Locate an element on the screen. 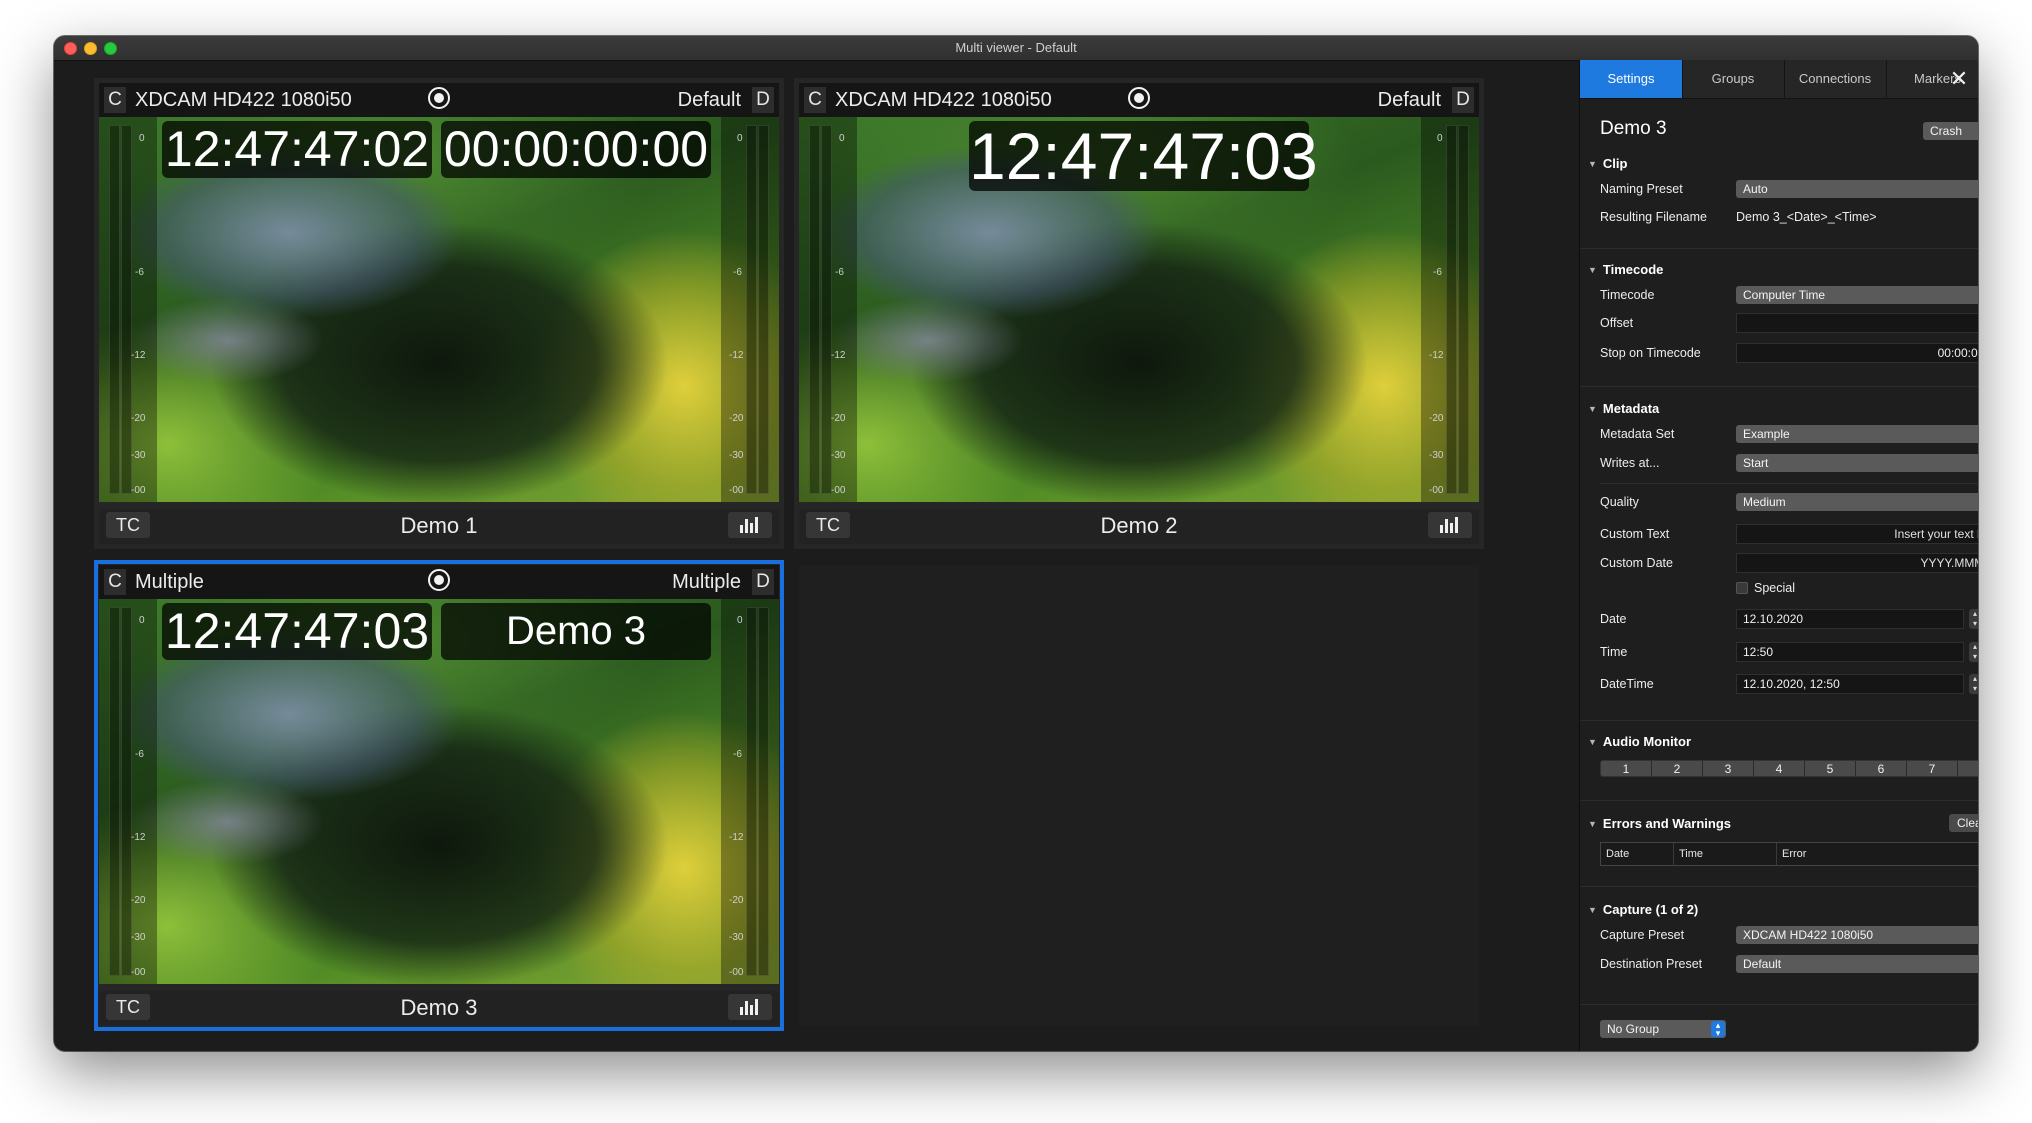  viewer-footer: TC Demo 1 is located at coordinates (439, 526).